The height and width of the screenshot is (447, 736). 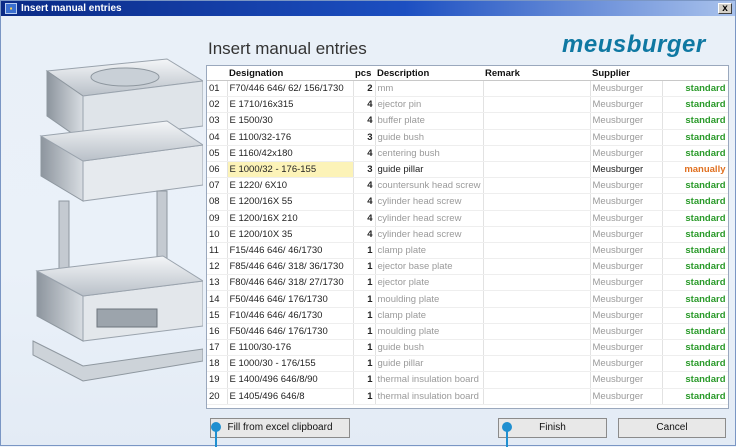 I want to click on row-number: 01, so click(x=217, y=89).